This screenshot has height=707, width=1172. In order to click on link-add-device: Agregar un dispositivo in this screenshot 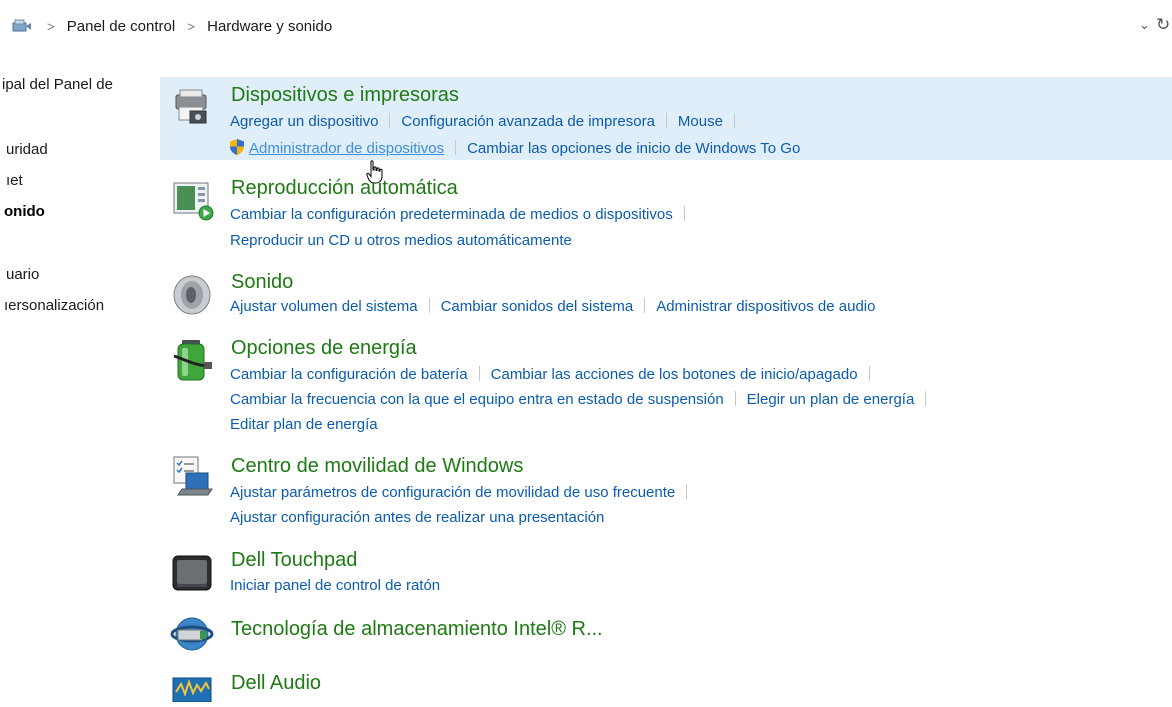, I will do `click(304, 121)`.